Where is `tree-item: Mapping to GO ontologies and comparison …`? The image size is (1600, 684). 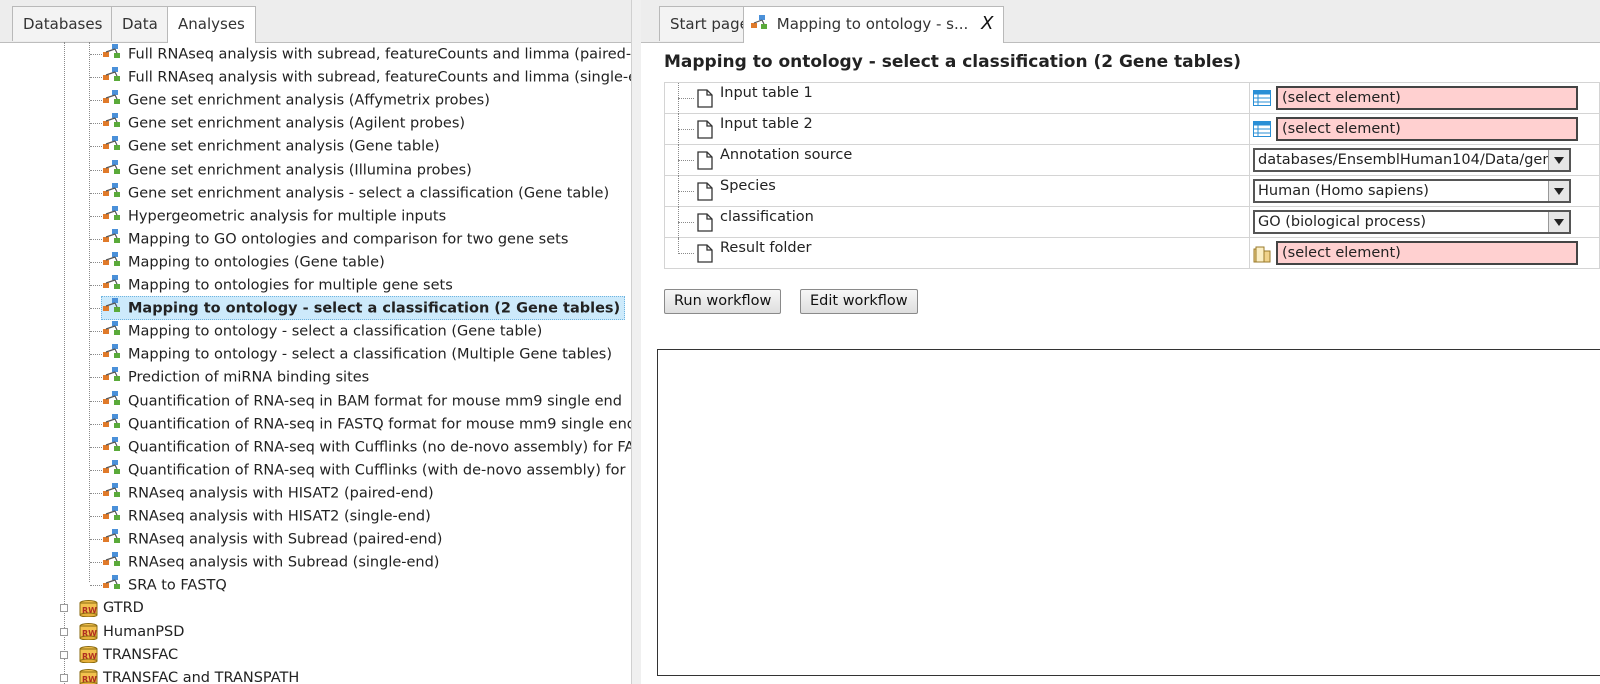
tree-item: Mapping to GO ontologies and comparison … is located at coordinates (335, 239).